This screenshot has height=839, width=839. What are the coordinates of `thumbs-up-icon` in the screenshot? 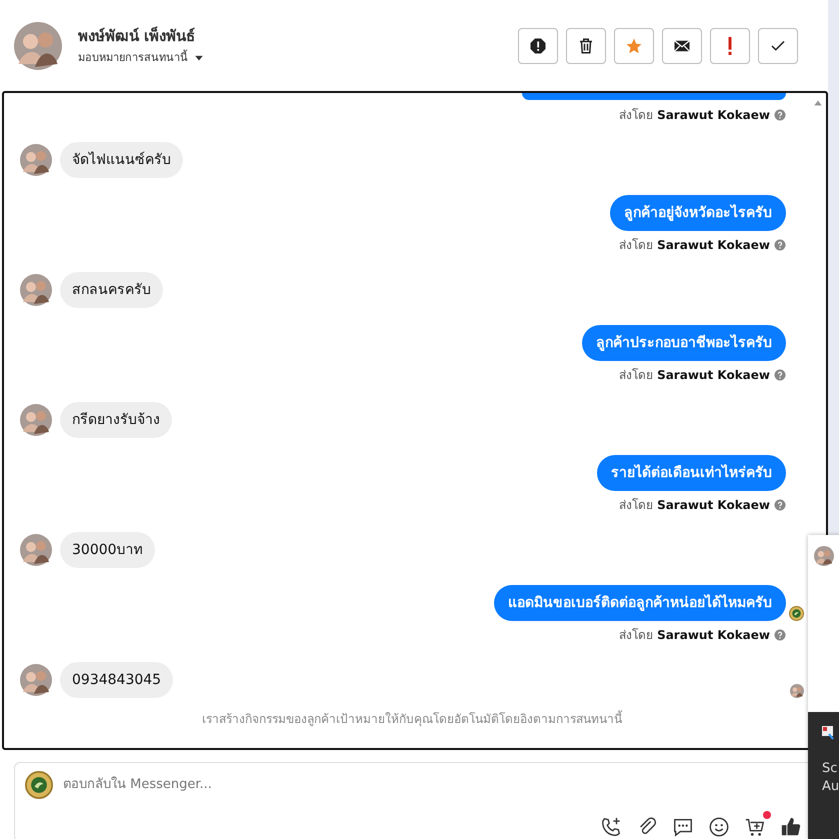 It's located at (791, 827).